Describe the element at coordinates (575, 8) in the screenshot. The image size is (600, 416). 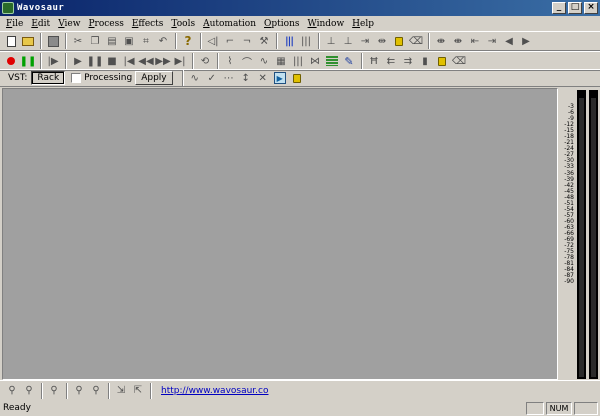
I see `maximize-button: □` at that location.